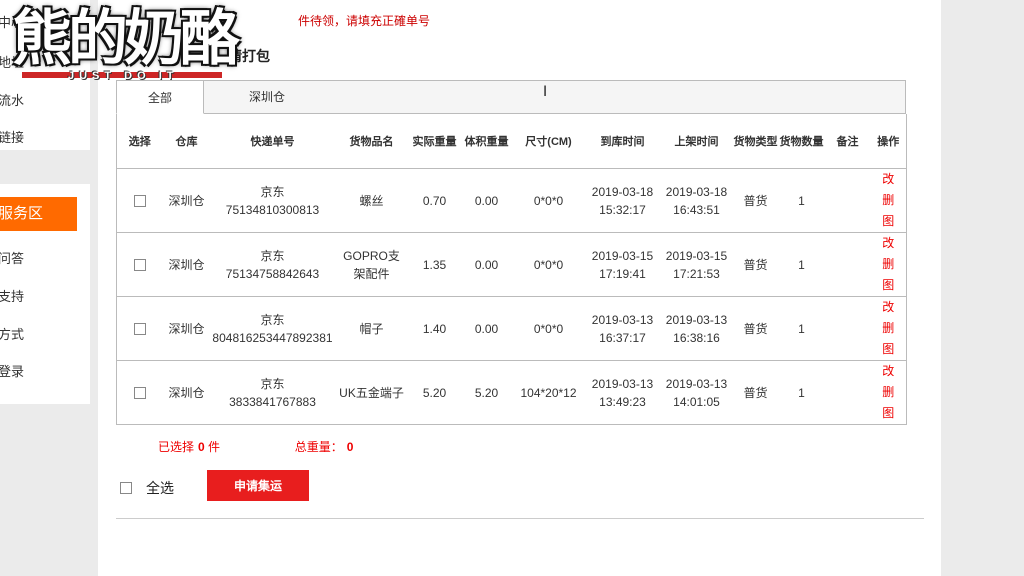 This screenshot has width=1024, height=576. Describe the element at coordinates (548, 392) in the screenshot. I see `cell-size: 104*20*12` at that location.